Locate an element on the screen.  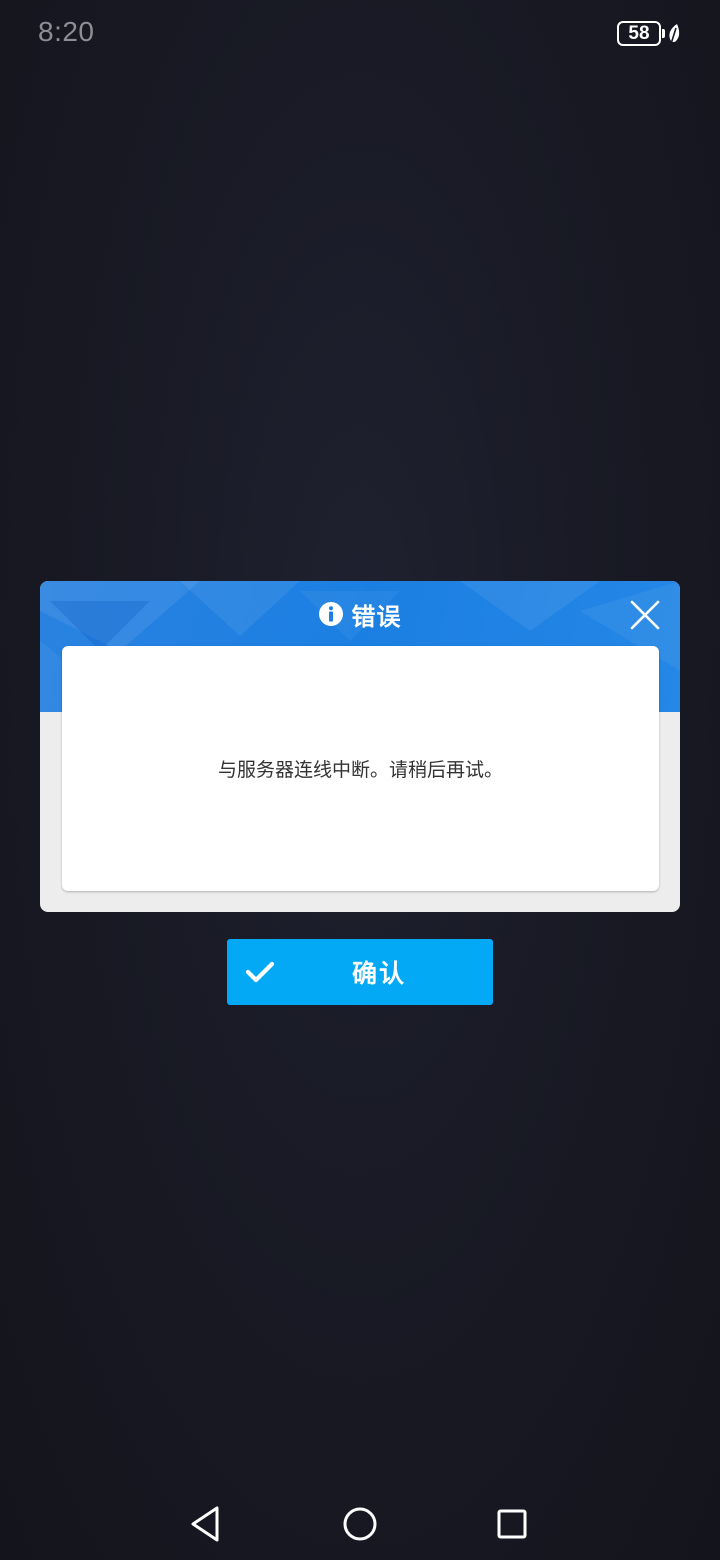
status-bar: 8:20 58 is located at coordinates (360, 34).